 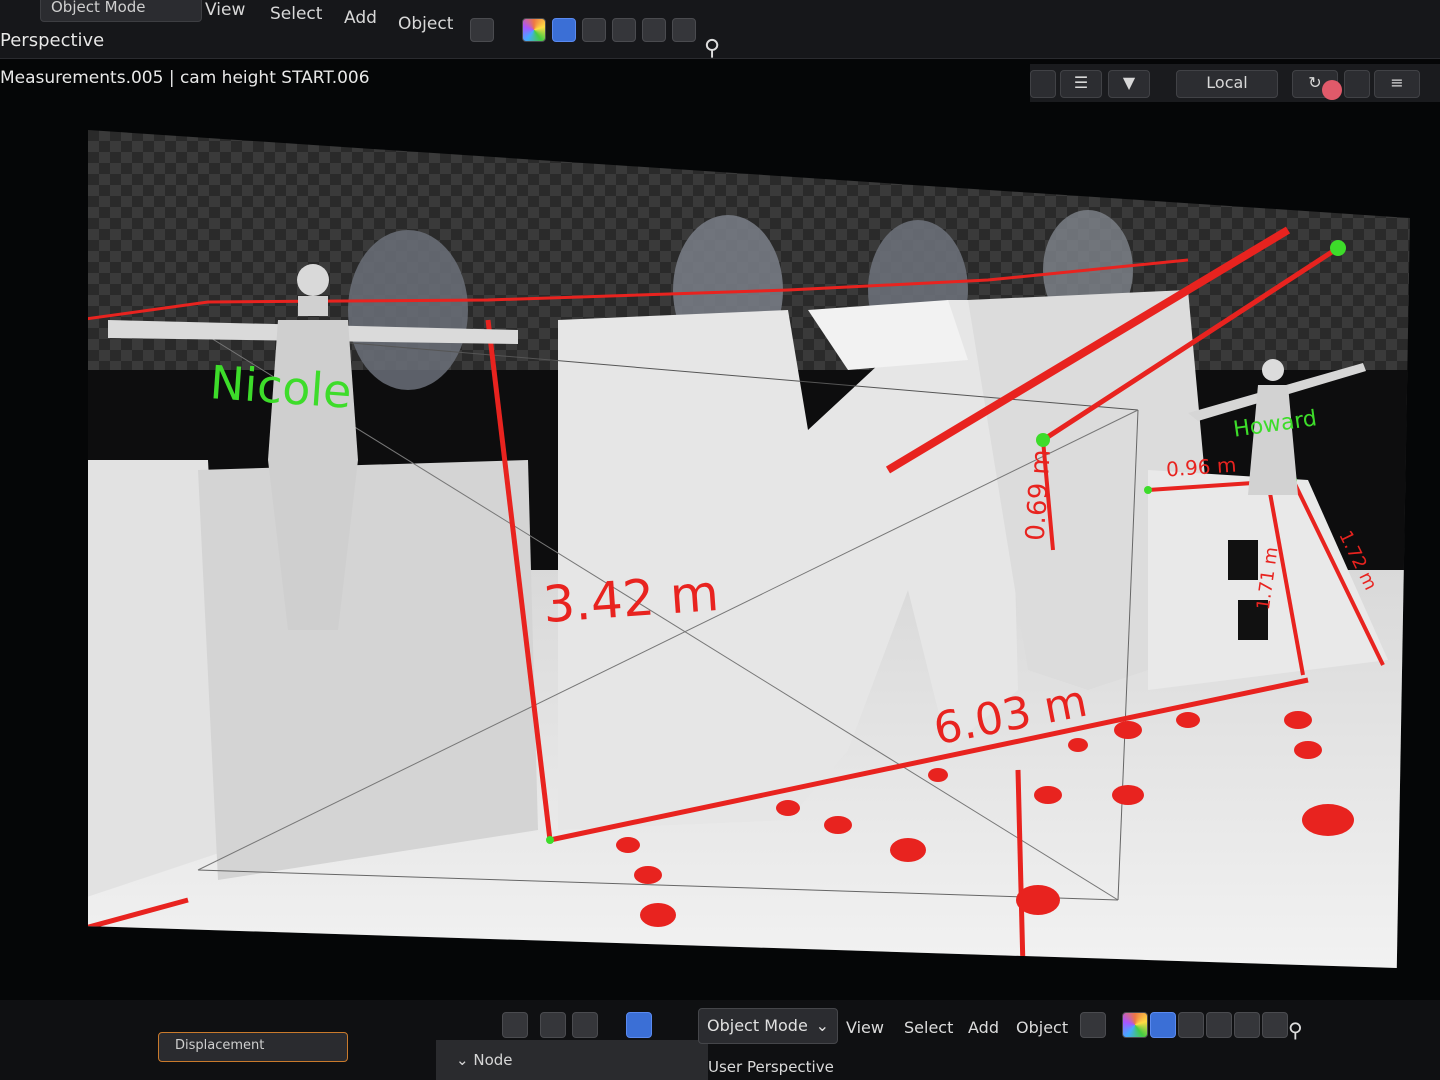 I want to click on active-object-info: Measurements.005 | cam height START.006, so click(x=185, y=78).